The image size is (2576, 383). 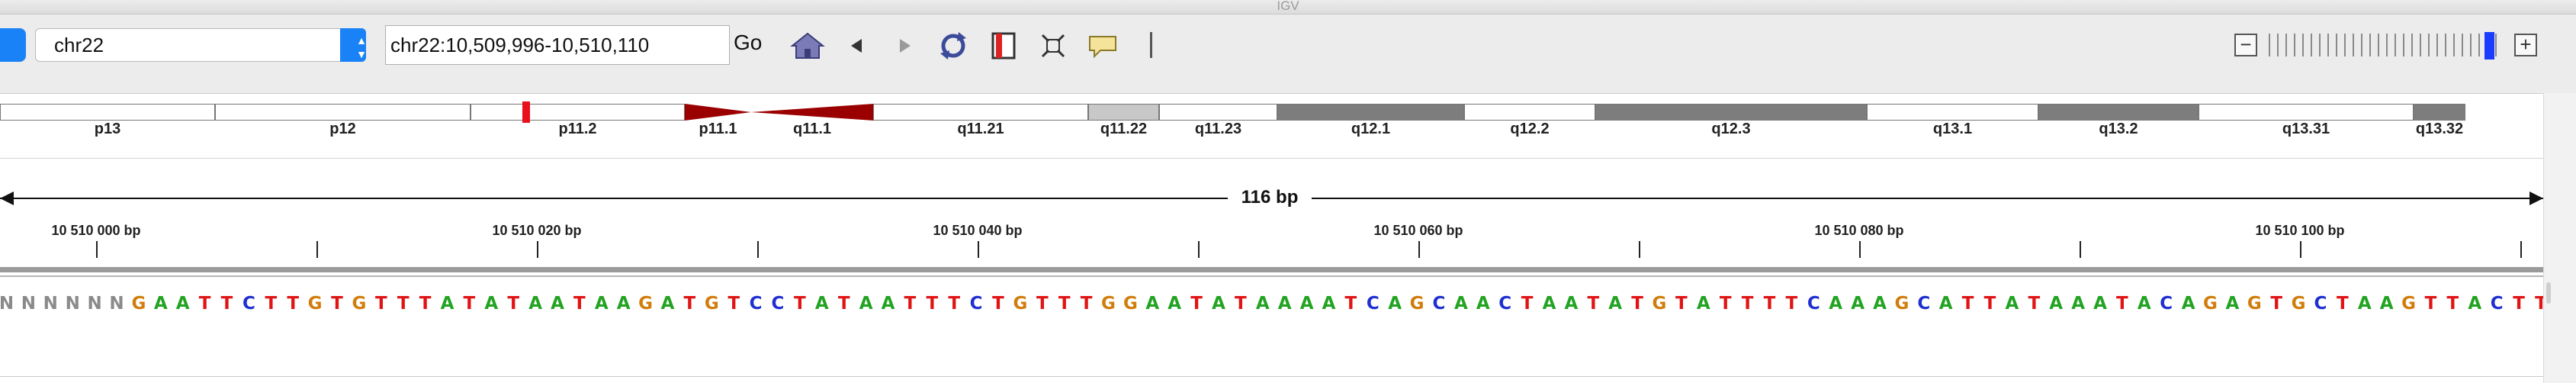 What do you see at coordinates (577, 129) in the screenshot?
I see `band-label: p11.2` at bounding box center [577, 129].